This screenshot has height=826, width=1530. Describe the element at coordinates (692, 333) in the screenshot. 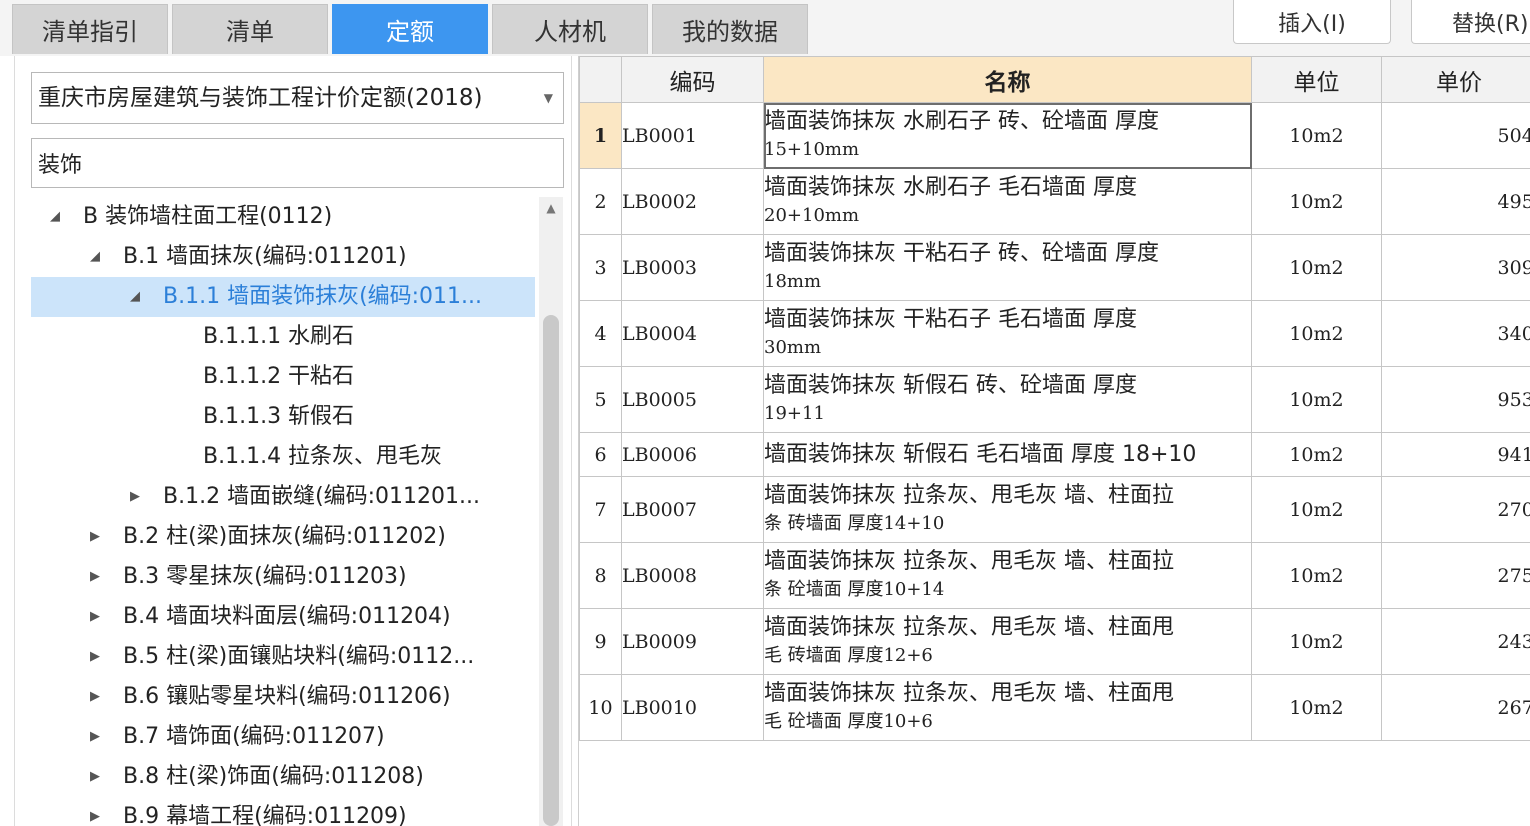

I see `quota-code-cell: LB0004` at that location.